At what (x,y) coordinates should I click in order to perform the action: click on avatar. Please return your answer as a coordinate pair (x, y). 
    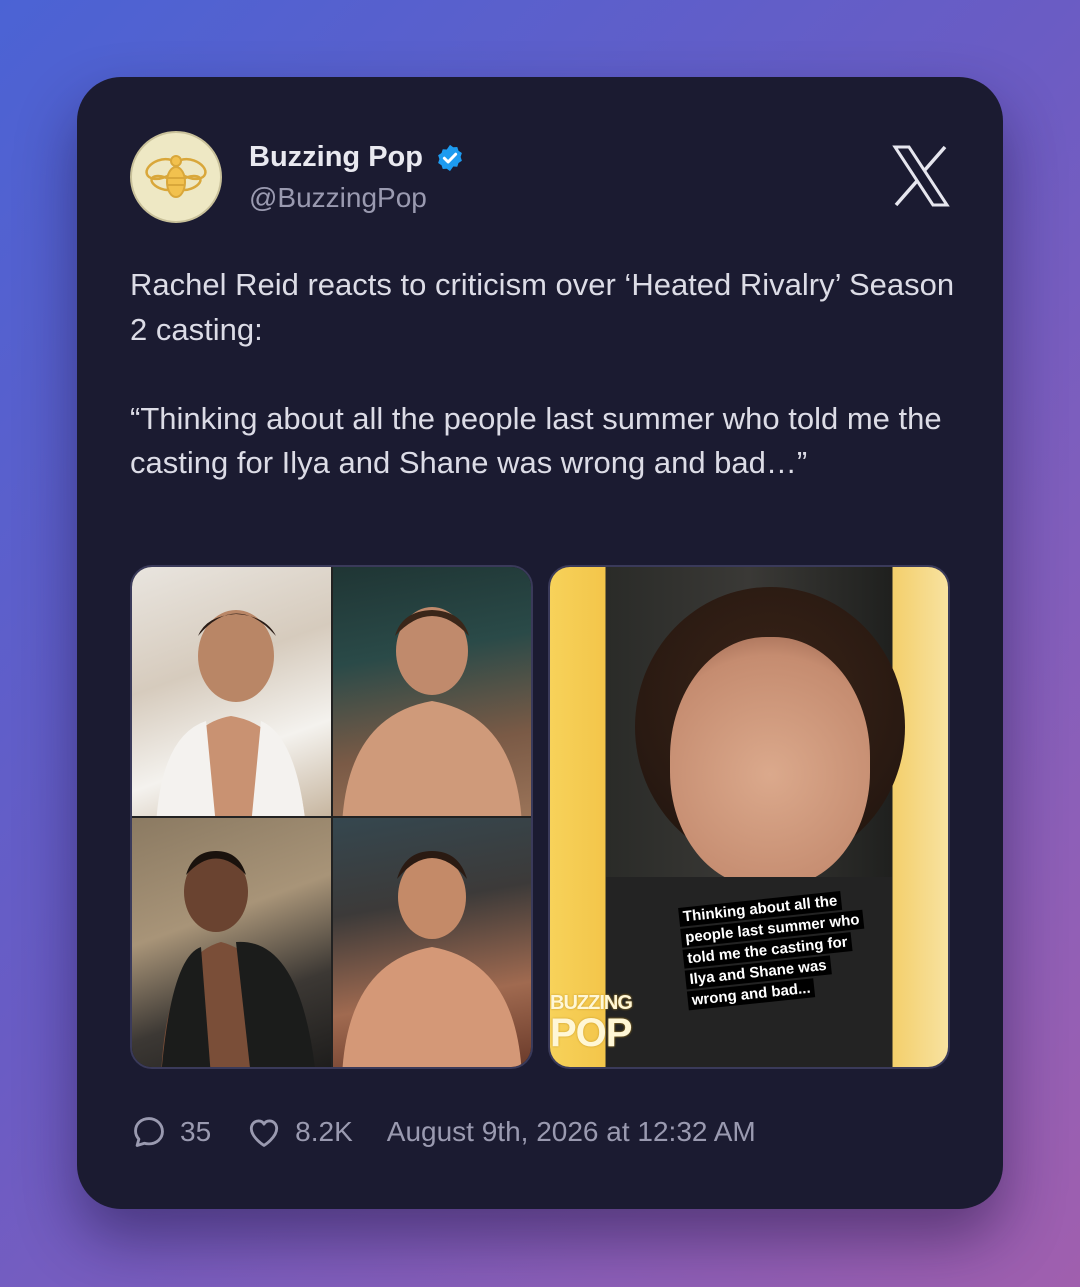
    Looking at the image, I should click on (176, 177).